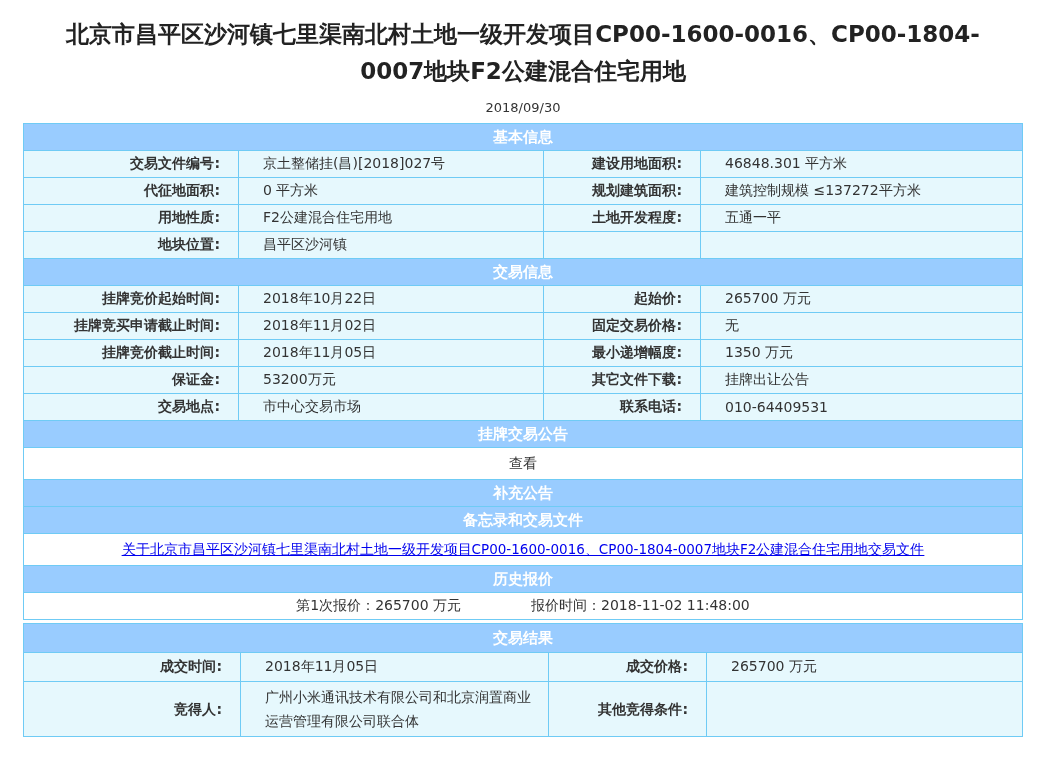 This screenshot has height=771, width=1042. What do you see at coordinates (391, 299) in the screenshot?
I see `field-value: 2018年10月22日` at bounding box center [391, 299].